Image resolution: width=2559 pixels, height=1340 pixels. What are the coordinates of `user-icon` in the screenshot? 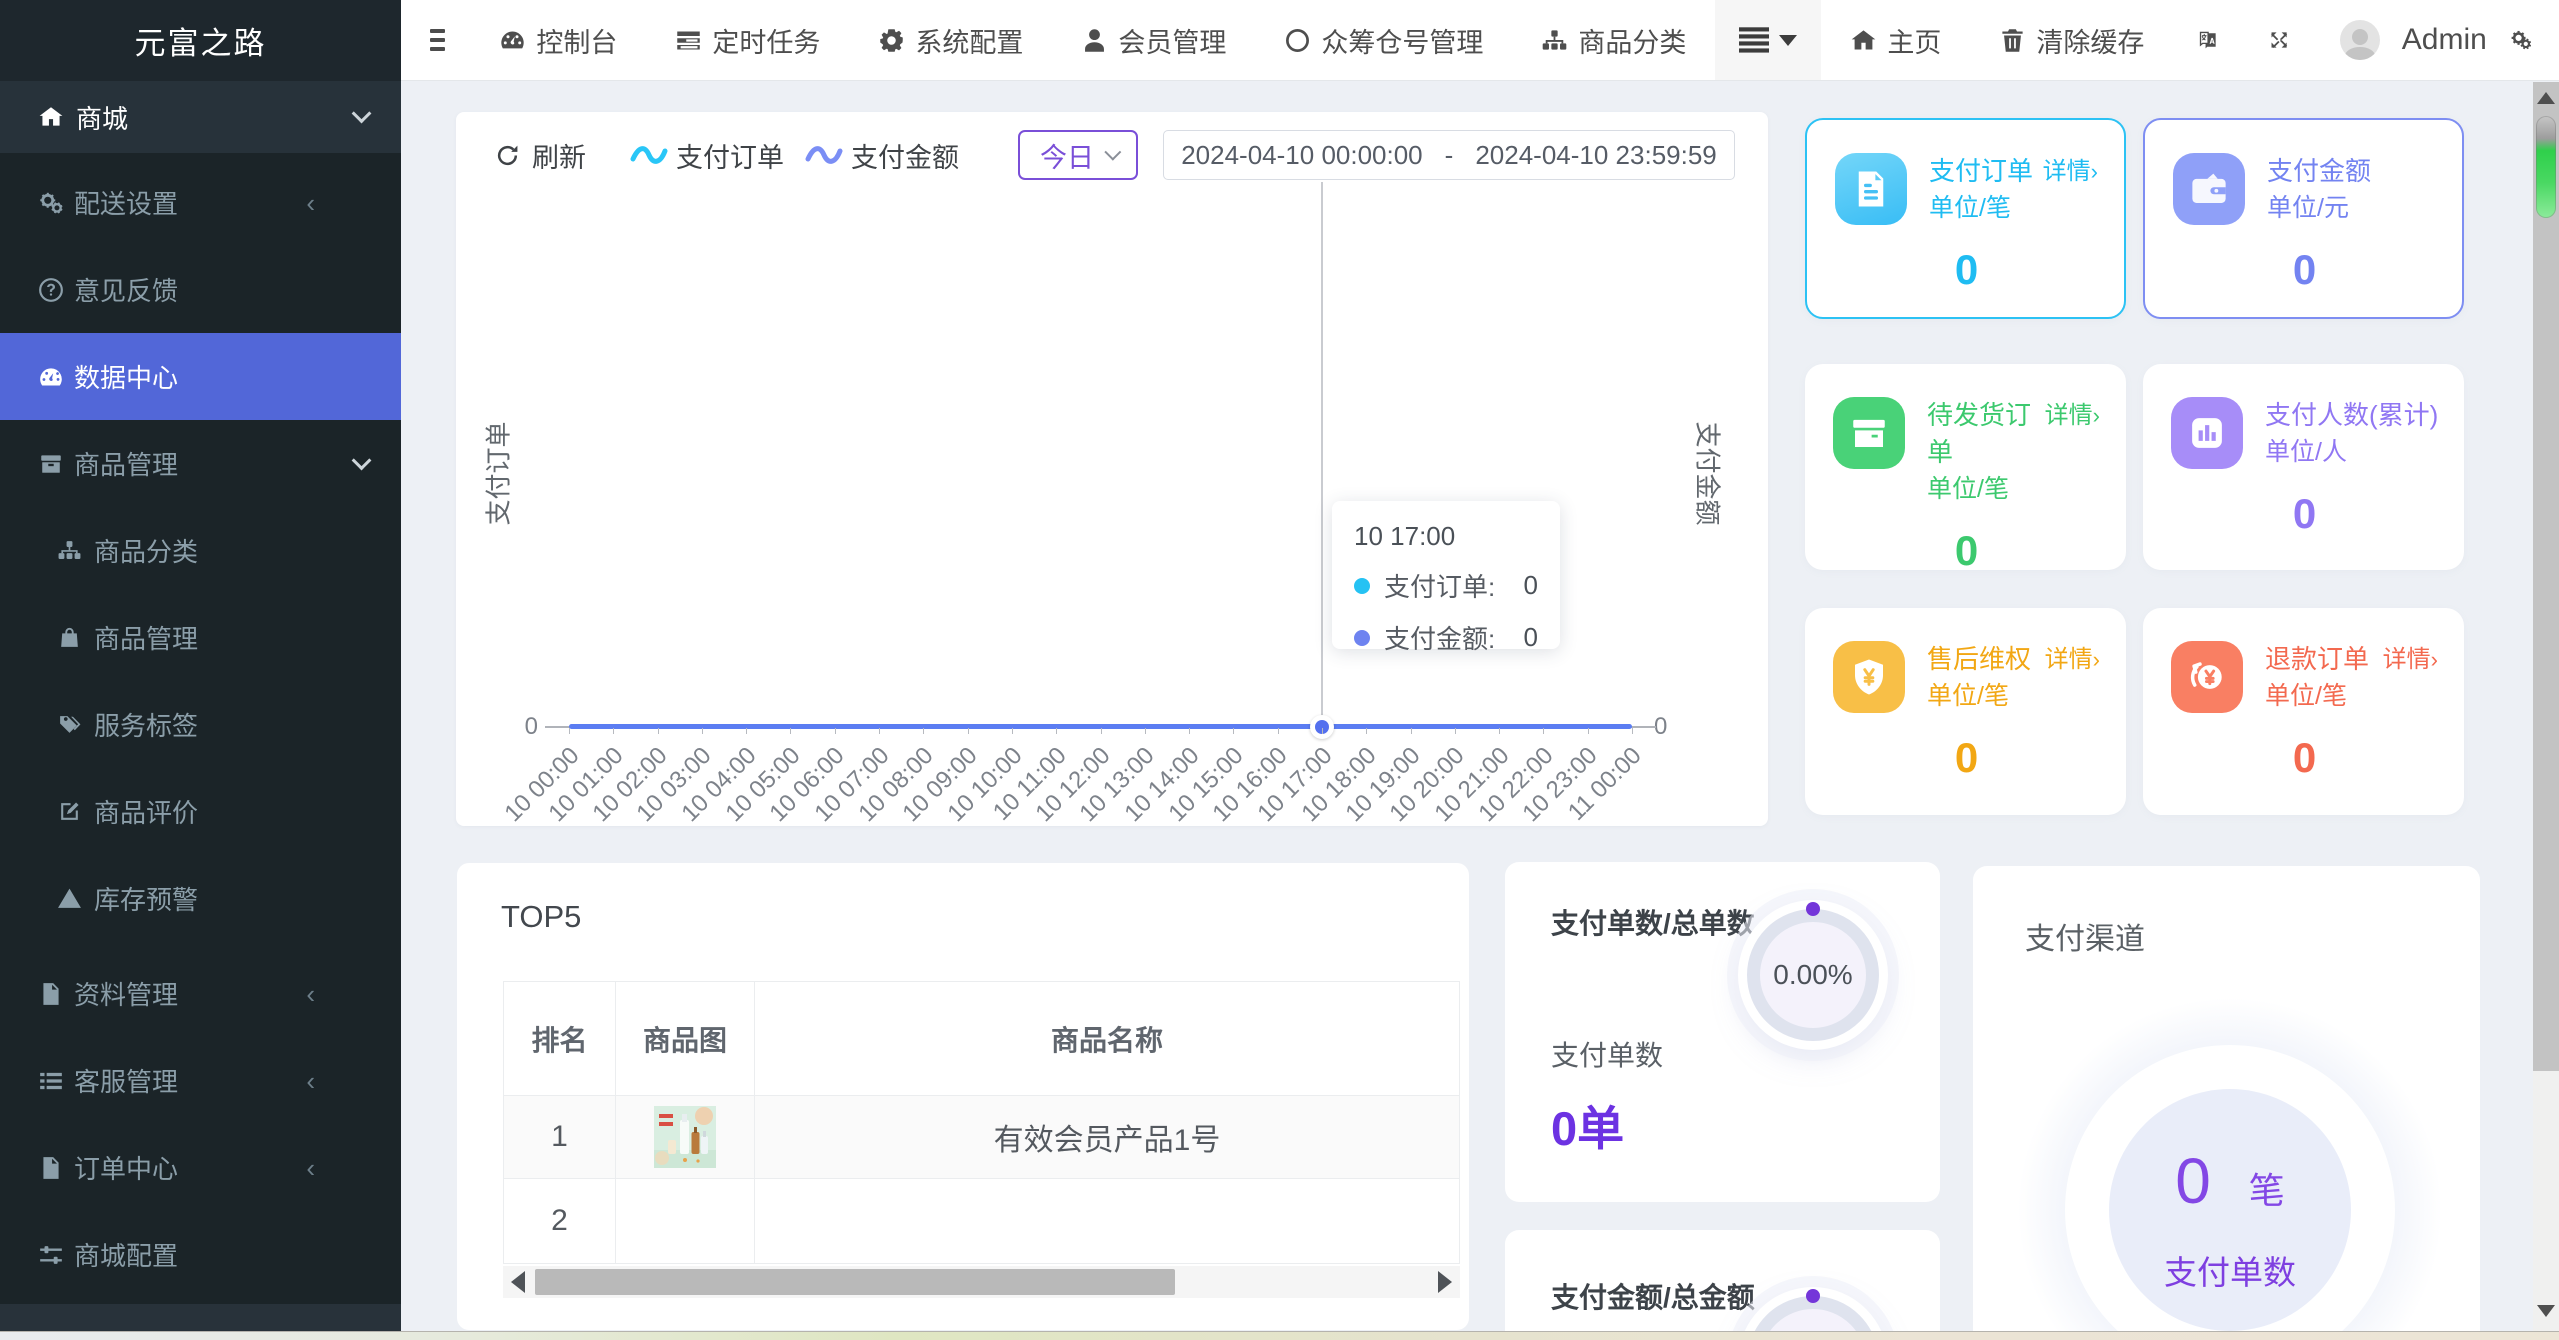 It's located at (1094, 40).